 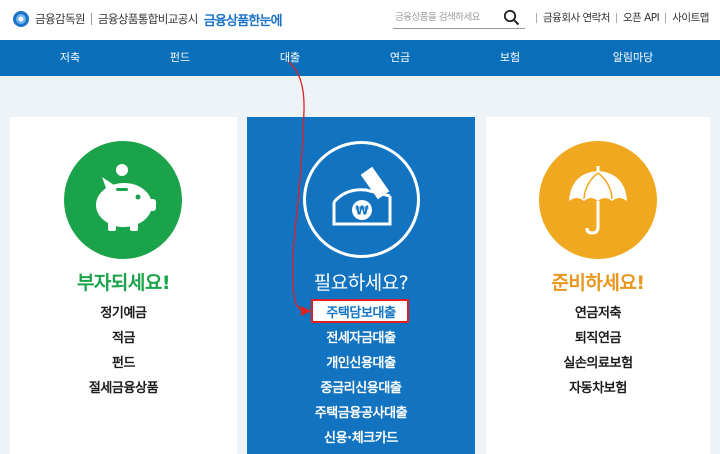 What do you see at coordinates (70, 58) in the screenshot?
I see `nav-item-savings: 저축` at bounding box center [70, 58].